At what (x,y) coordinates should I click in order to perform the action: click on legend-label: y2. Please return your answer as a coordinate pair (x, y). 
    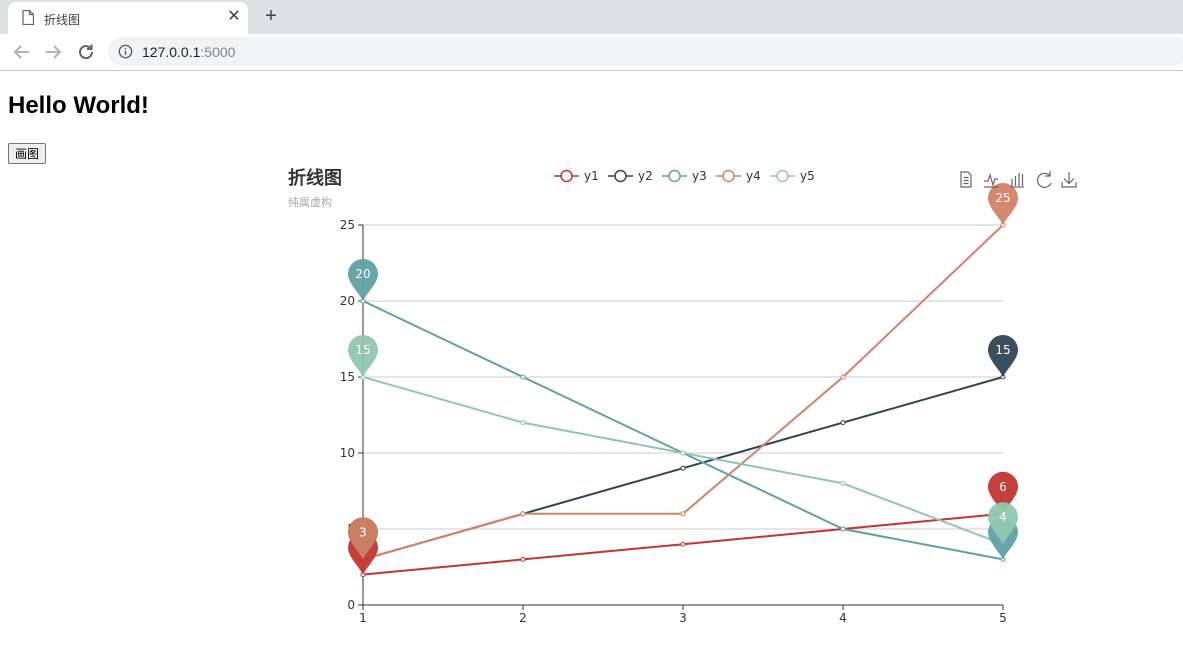
    Looking at the image, I should click on (645, 176).